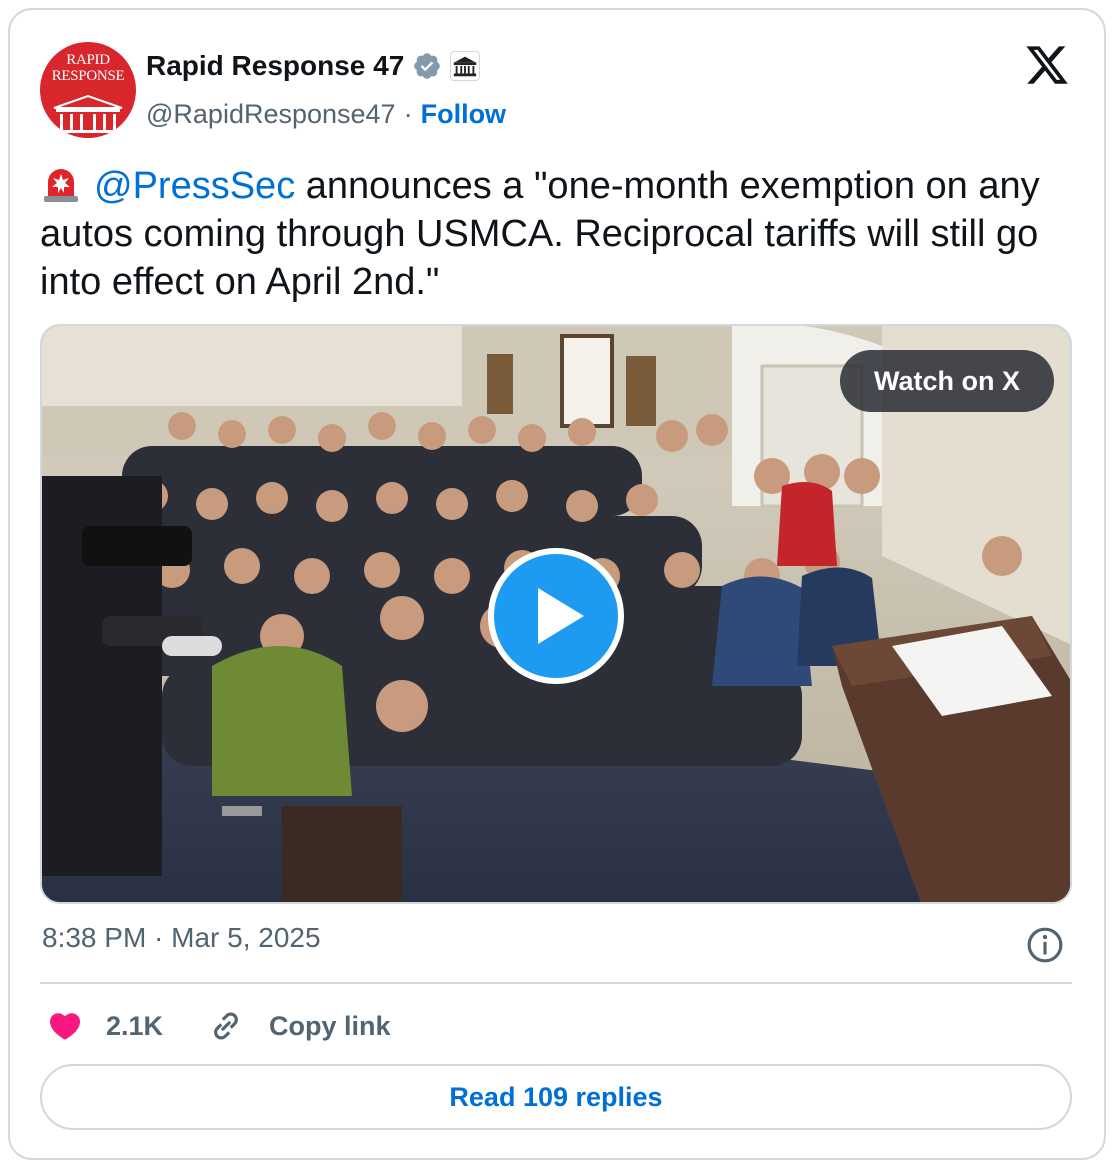  I want to click on heart-icon, so click(65, 1026).